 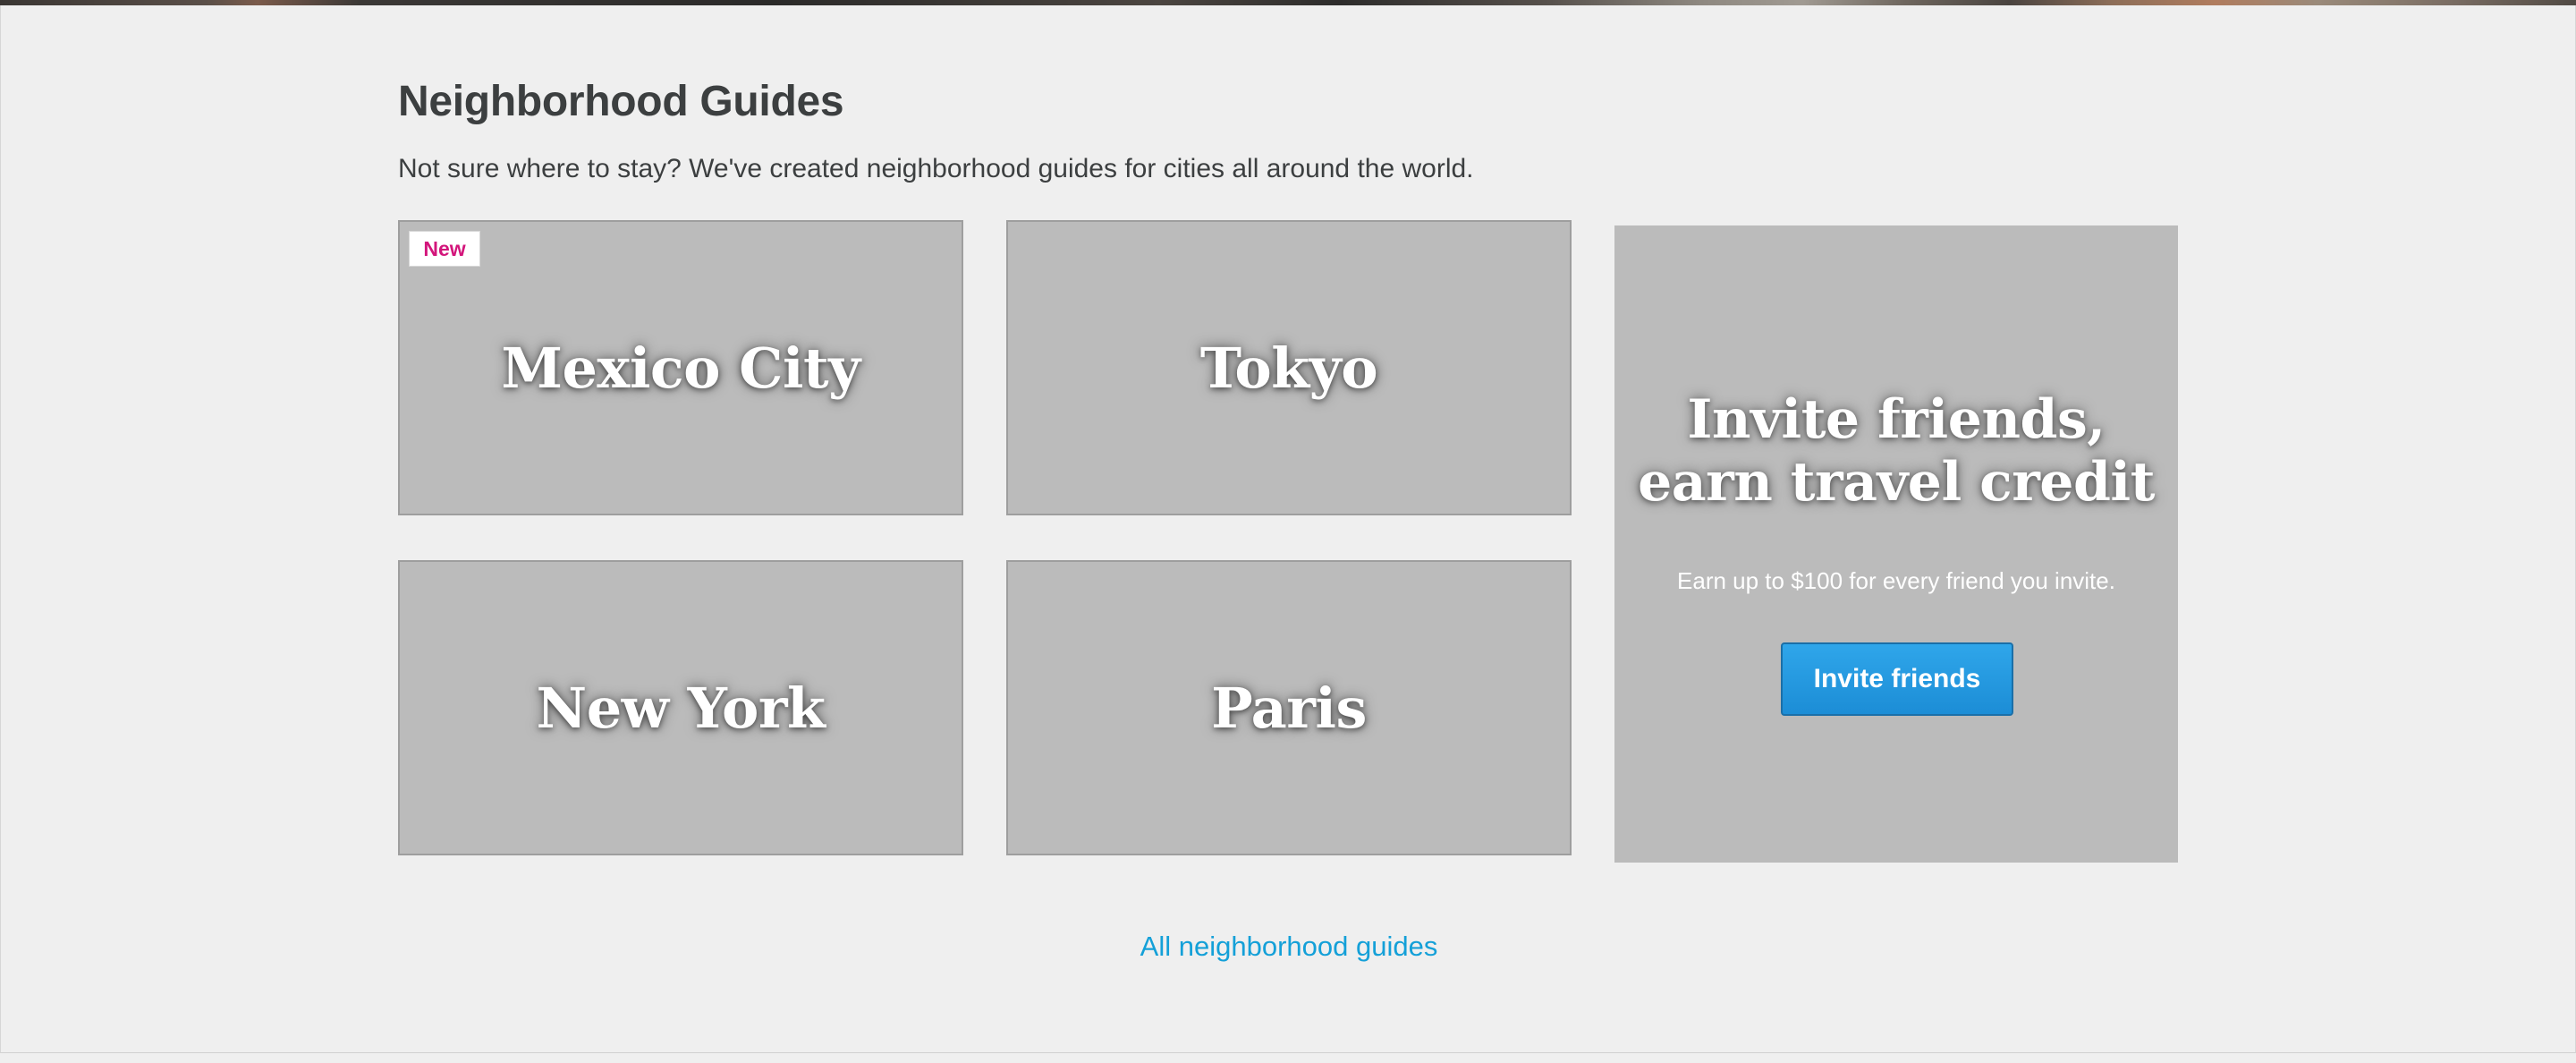 I want to click on guide-card-title: New York, so click(x=681, y=708).